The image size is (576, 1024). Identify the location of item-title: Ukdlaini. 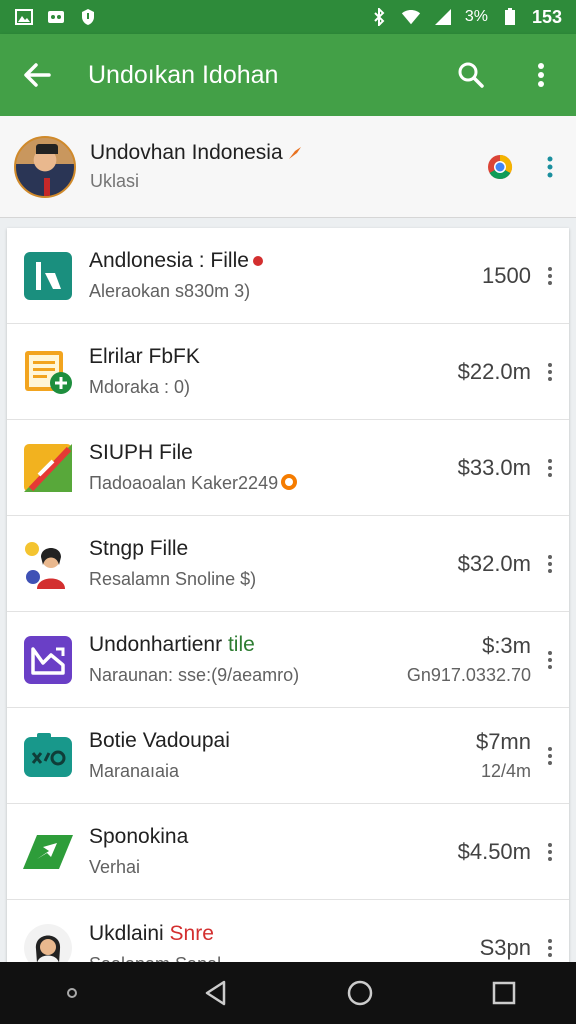
(126, 933).